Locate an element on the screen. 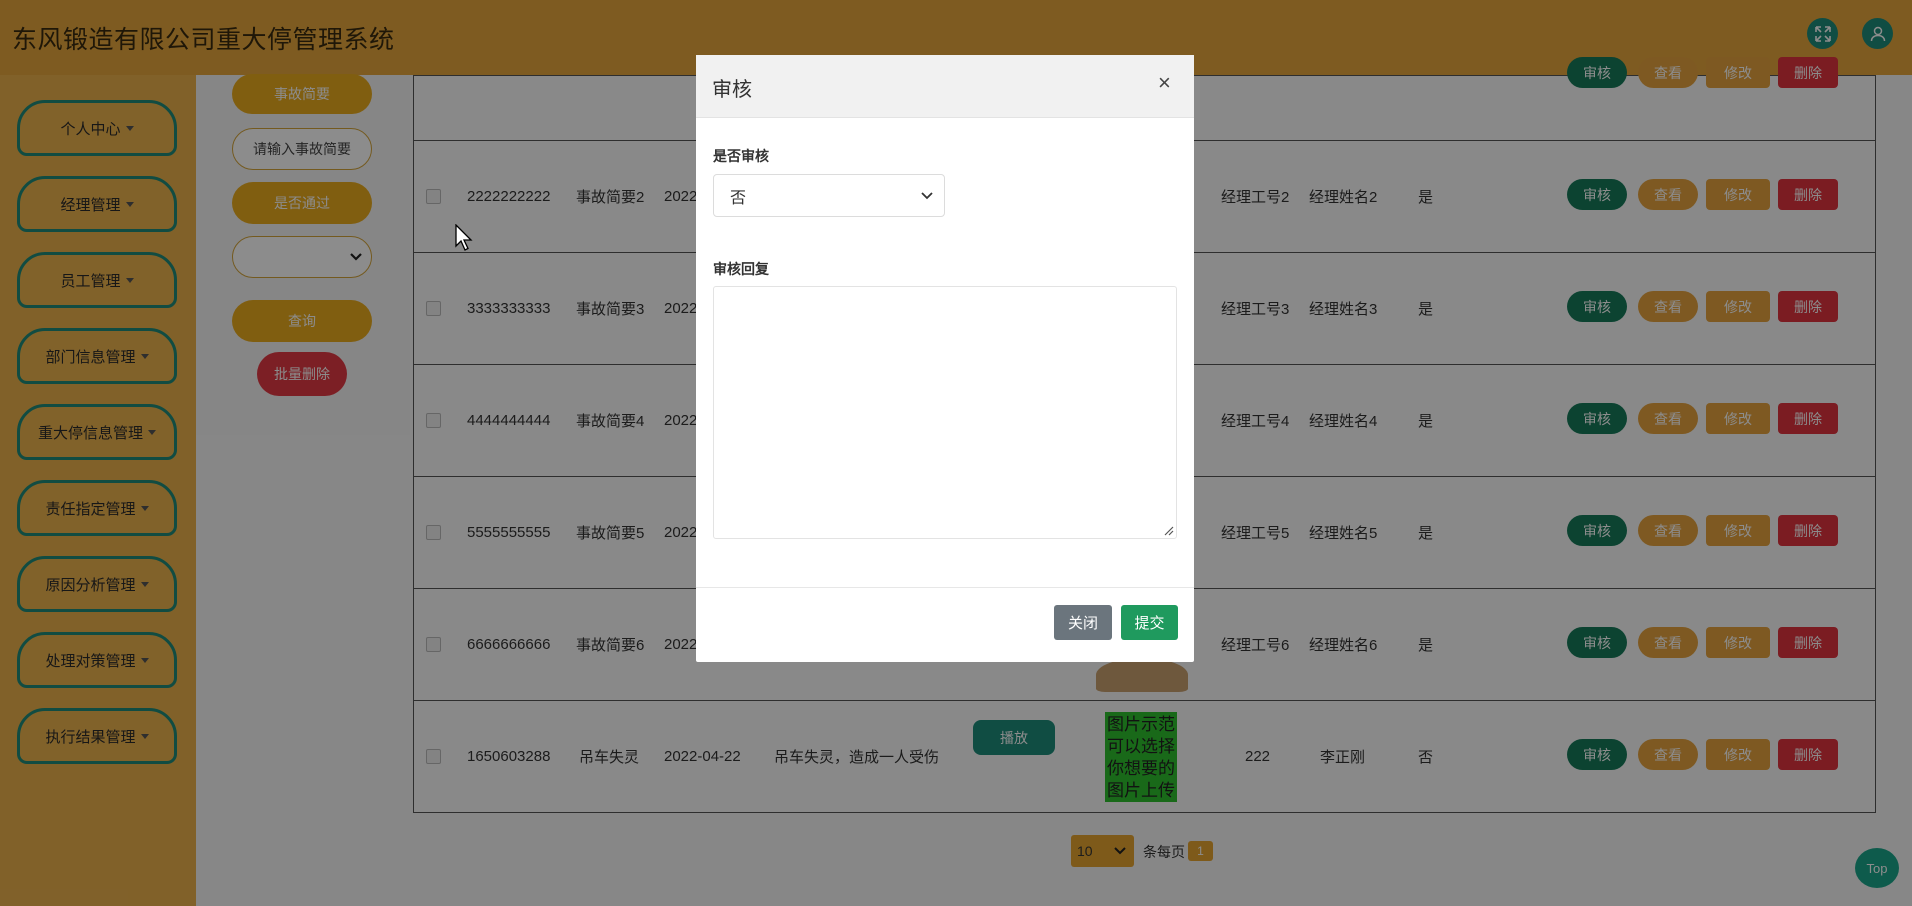  close-icon: × is located at coordinates (1164, 83).